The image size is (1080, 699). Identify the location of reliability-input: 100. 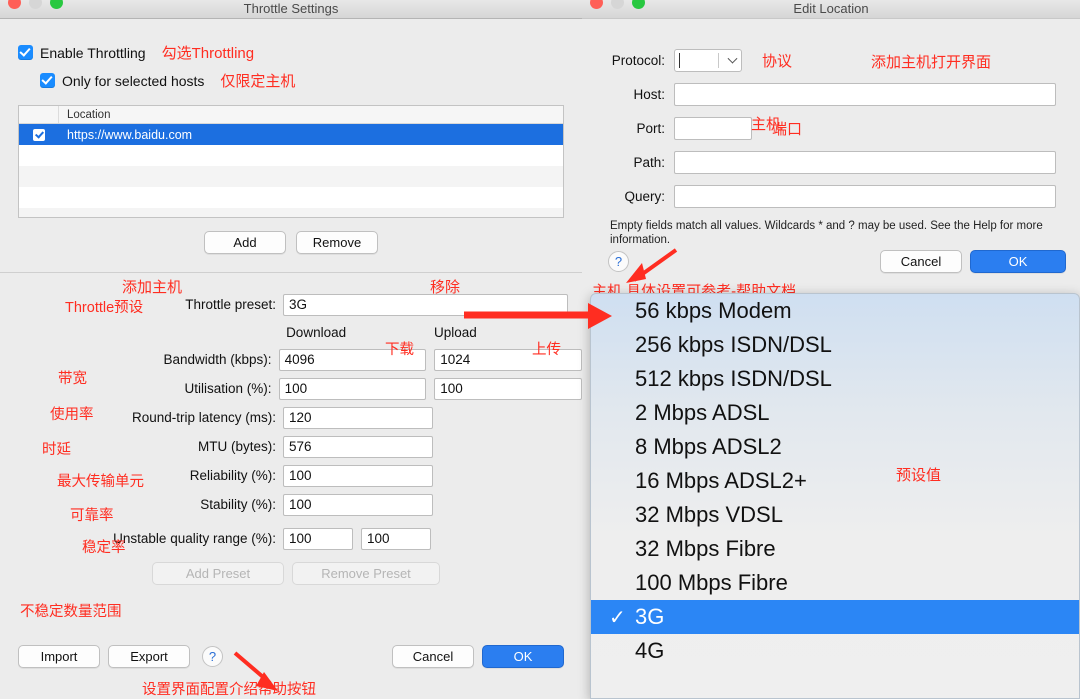
(358, 475).